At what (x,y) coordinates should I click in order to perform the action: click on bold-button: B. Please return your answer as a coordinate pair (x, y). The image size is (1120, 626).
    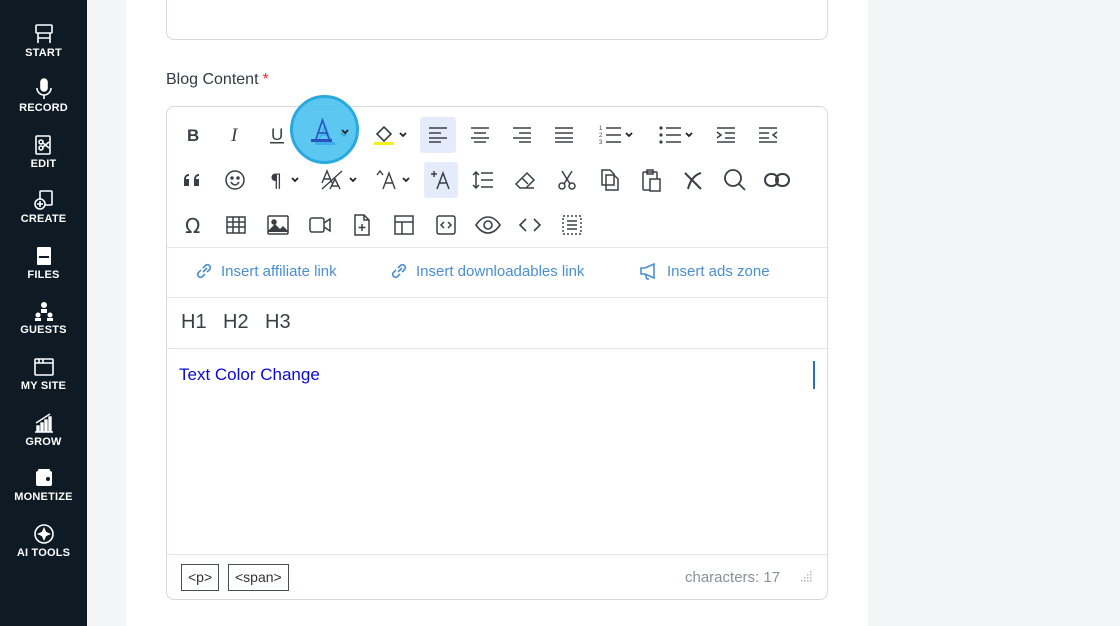
    Looking at the image, I should click on (193, 135).